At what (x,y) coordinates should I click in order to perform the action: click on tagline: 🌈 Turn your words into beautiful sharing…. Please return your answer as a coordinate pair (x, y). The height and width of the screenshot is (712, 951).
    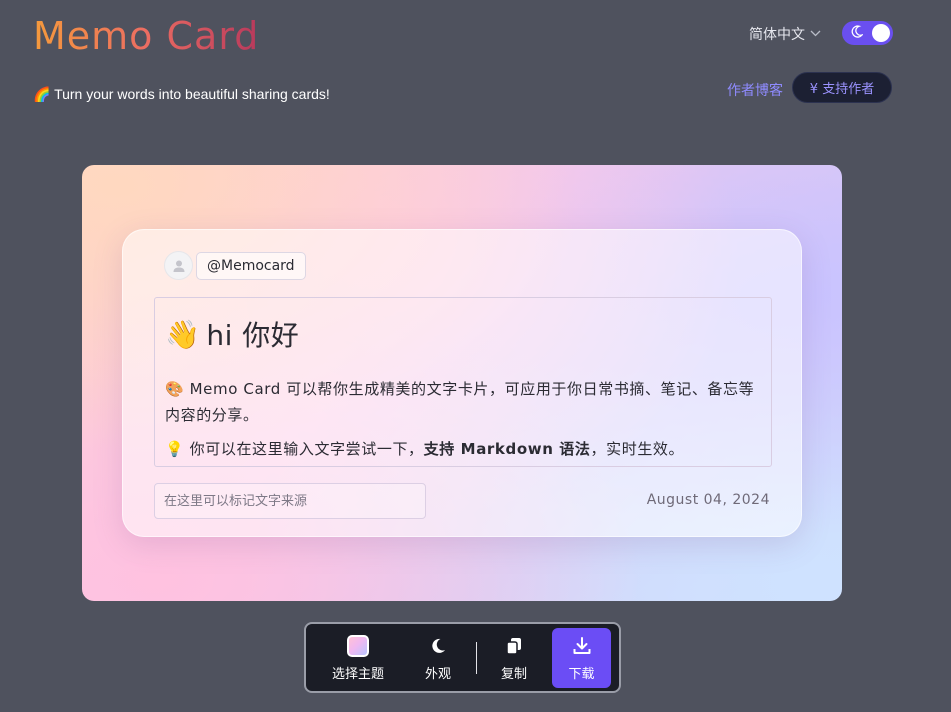
    Looking at the image, I should click on (181, 94).